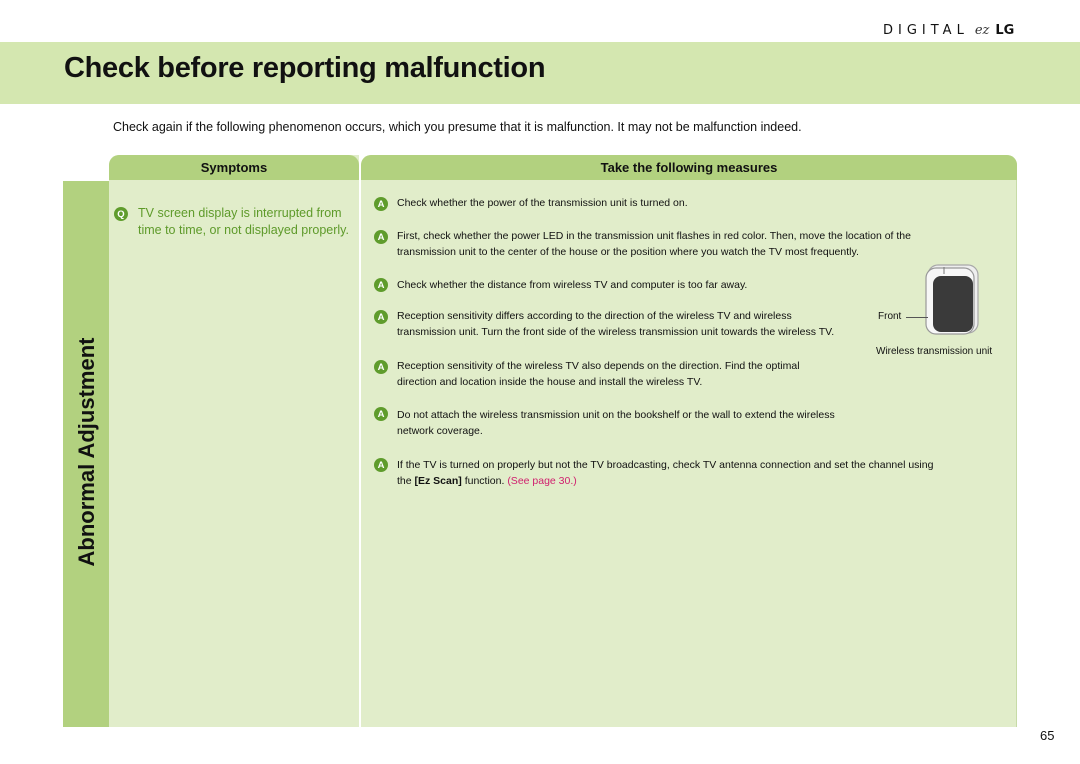  What do you see at coordinates (926, 30) in the screenshot?
I see `brand-digital: DIGITAL` at bounding box center [926, 30].